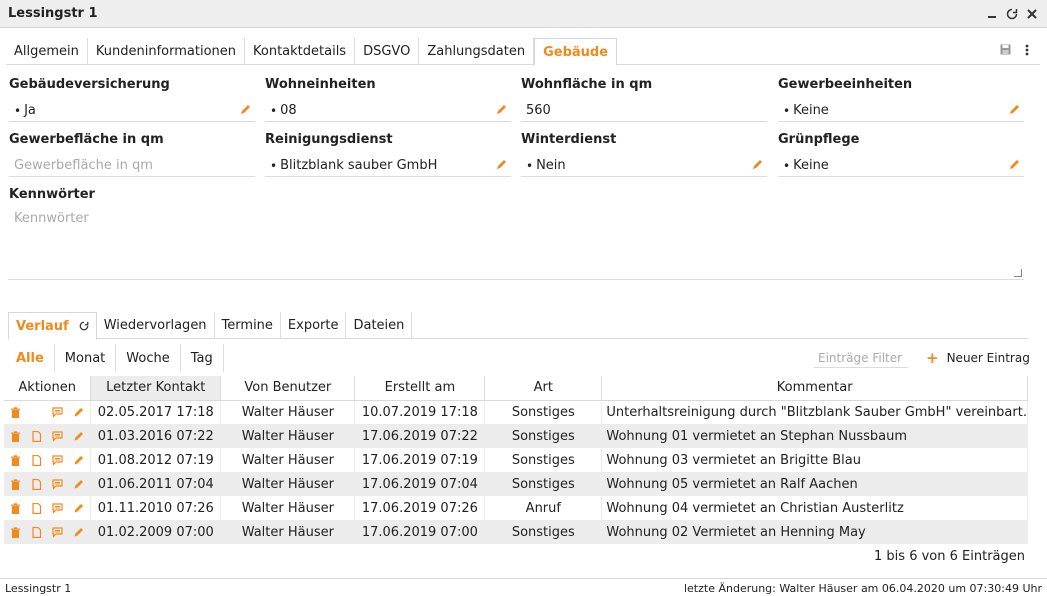 The image size is (1047, 596). I want to click on subtab-alle: Alle, so click(30, 358).